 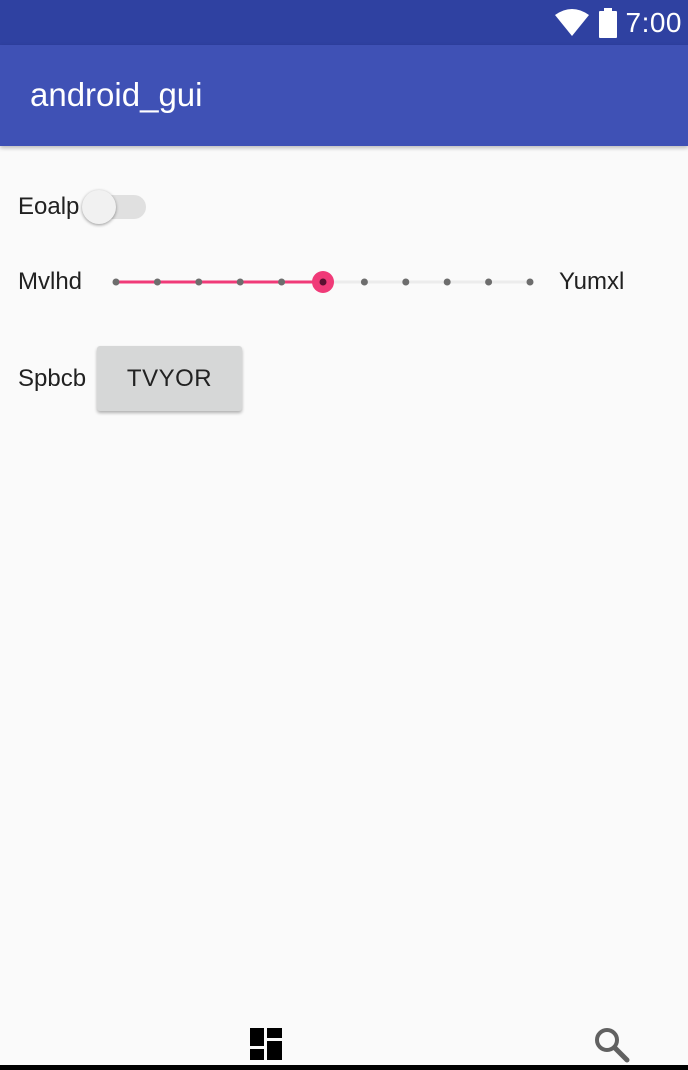 What do you see at coordinates (52, 378) in the screenshot?
I see `button-row-label: Spbcb` at bounding box center [52, 378].